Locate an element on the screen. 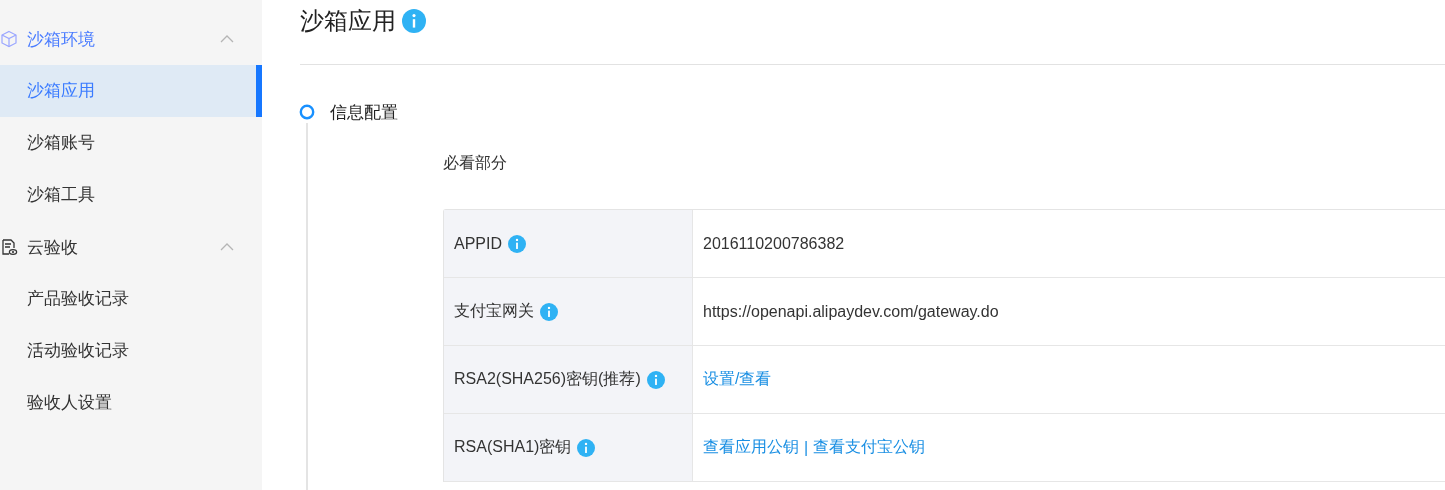  menu-item: 产品验收记录 is located at coordinates (131, 299).